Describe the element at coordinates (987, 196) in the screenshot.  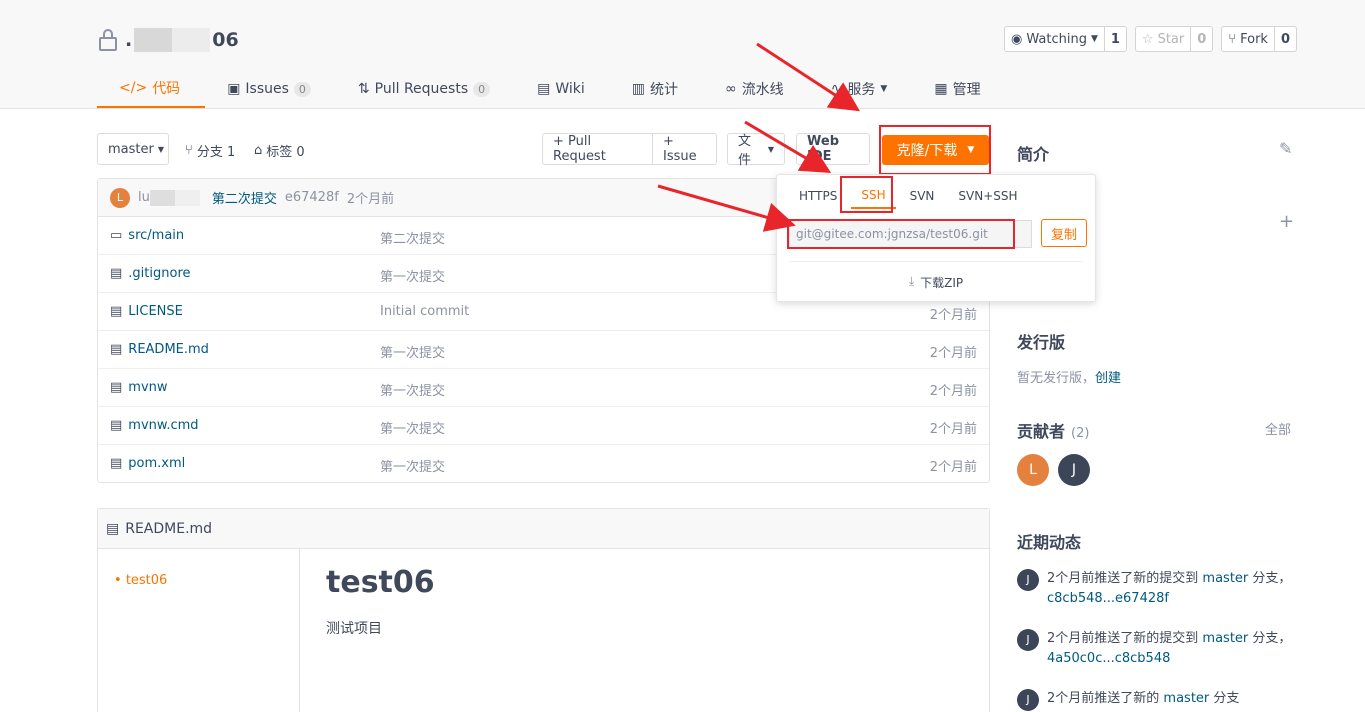
I see `tab-svn-ssh: SVN+SSH` at that location.